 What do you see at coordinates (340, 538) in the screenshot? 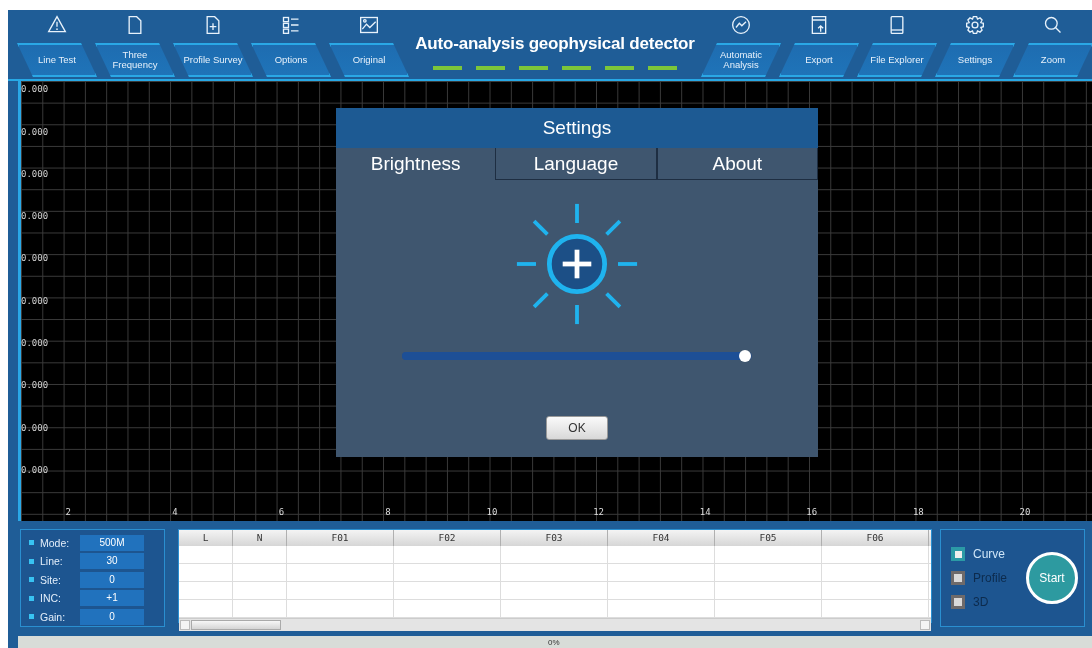
I see `column-header: F01` at bounding box center [340, 538].